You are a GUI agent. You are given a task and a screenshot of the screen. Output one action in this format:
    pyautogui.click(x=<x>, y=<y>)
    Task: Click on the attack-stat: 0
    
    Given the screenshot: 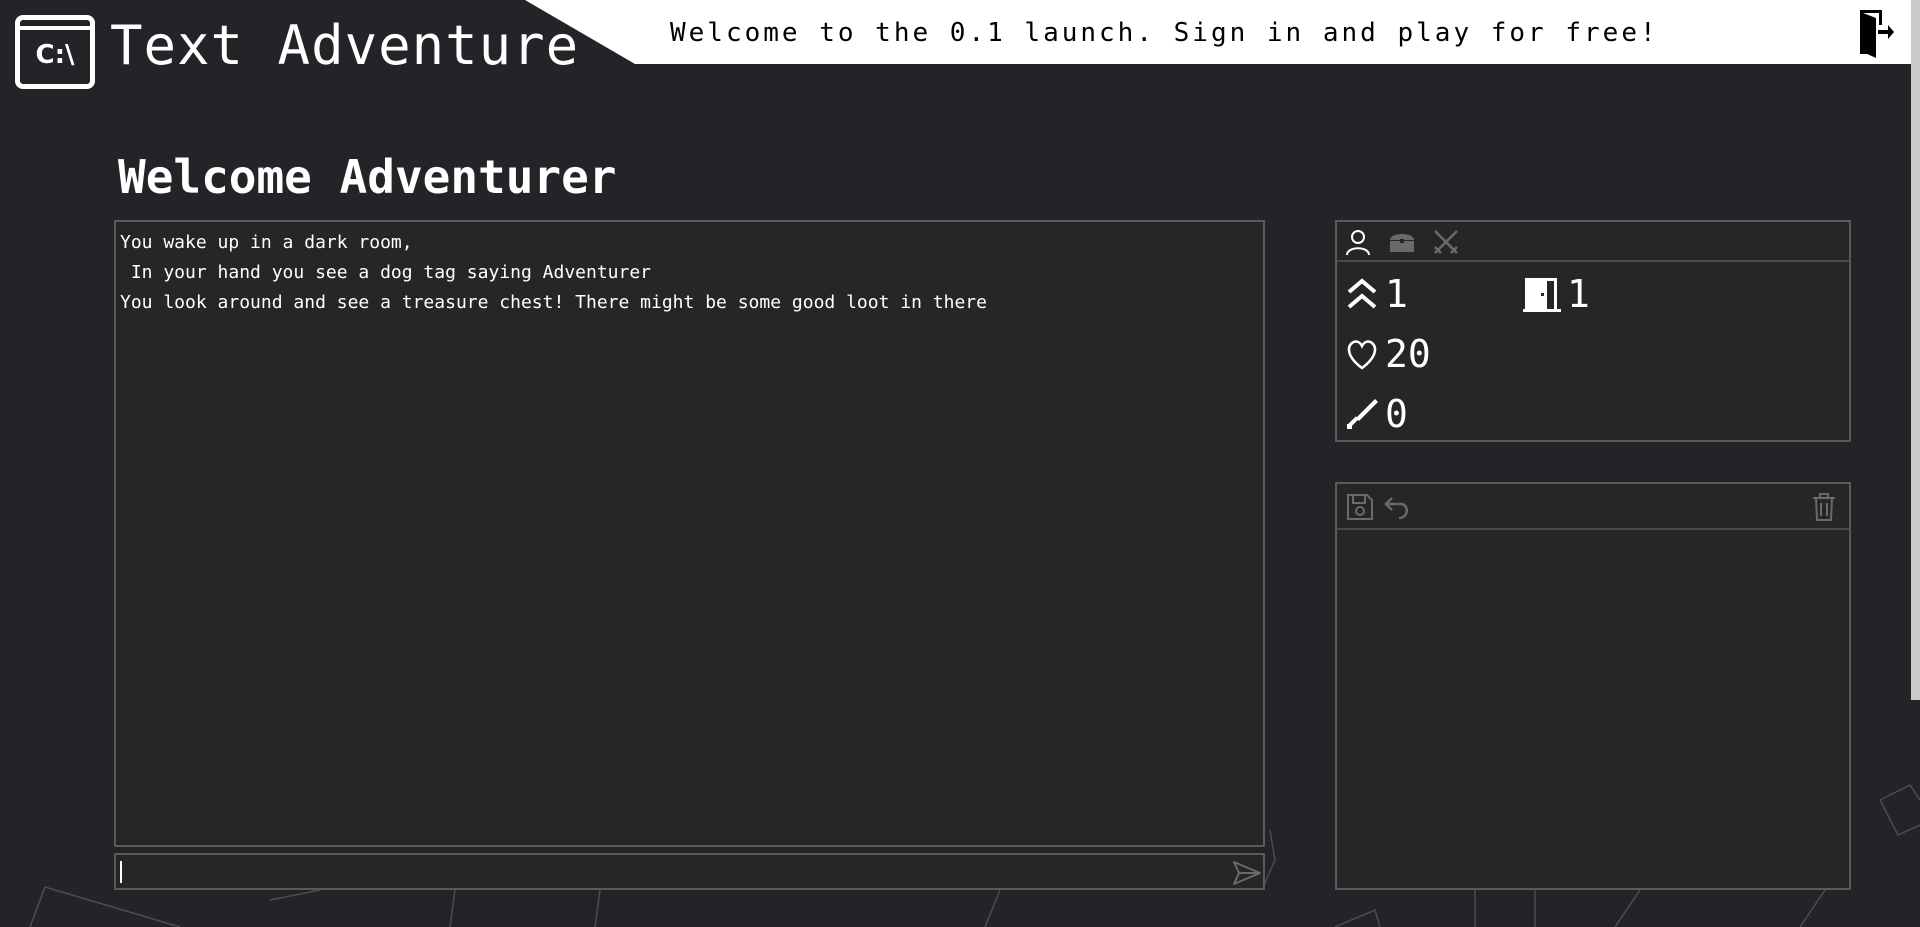 What is the action you would take?
    pyautogui.click(x=1376, y=414)
    